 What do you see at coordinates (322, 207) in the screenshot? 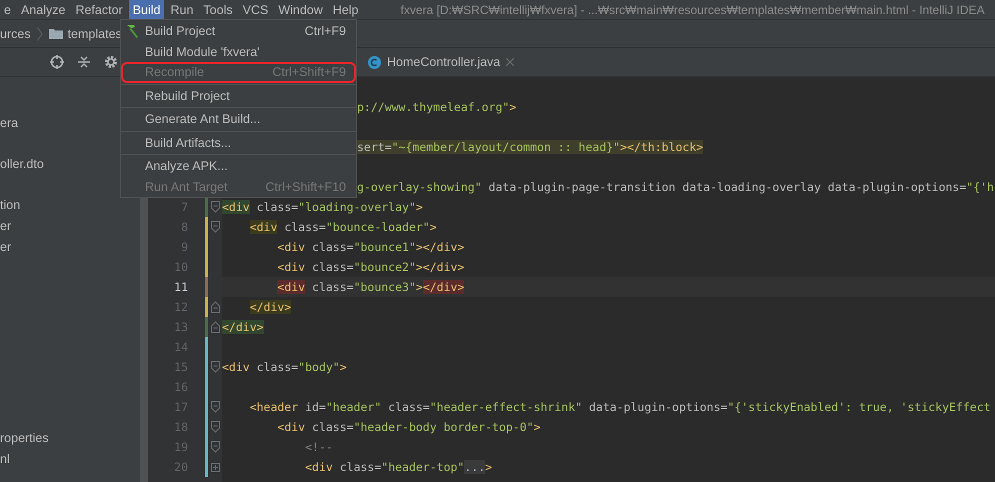
I see `code-line: <div class="loading-overlay">` at bounding box center [322, 207].